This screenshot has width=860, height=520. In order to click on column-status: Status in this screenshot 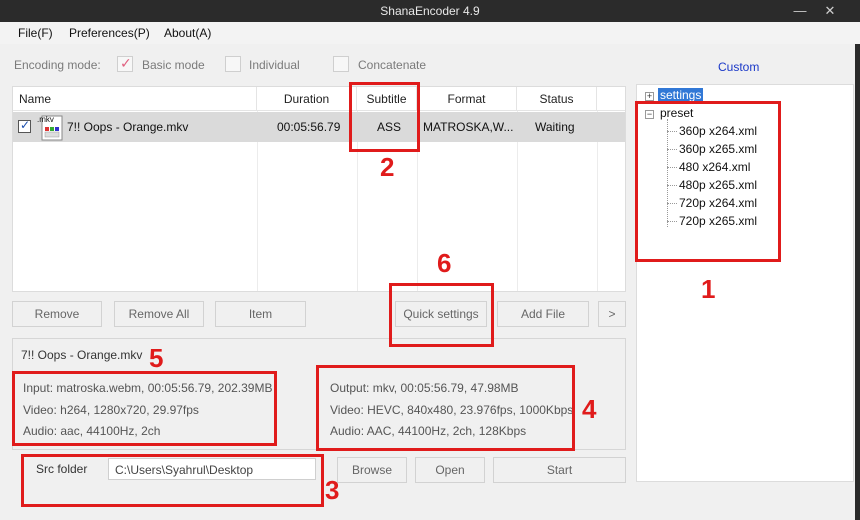, I will do `click(557, 99)`.